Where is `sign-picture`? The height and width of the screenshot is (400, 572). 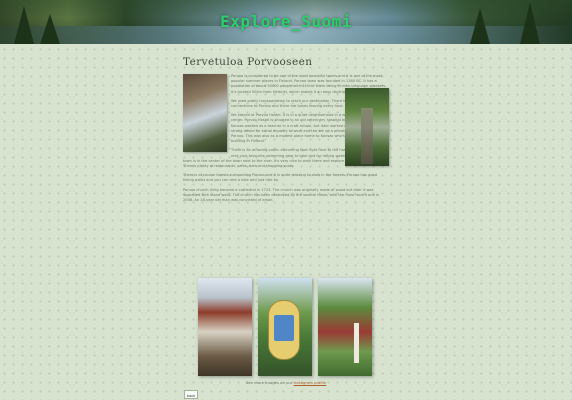
sign-picture is located at coordinates (284, 328).